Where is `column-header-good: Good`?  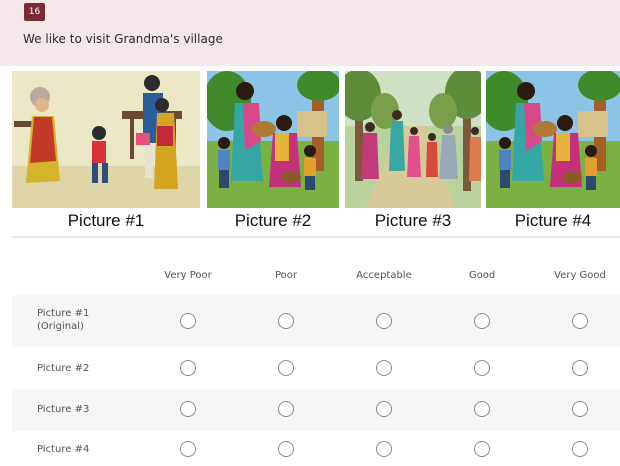 column-header-good: Good is located at coordinates (482, 275).